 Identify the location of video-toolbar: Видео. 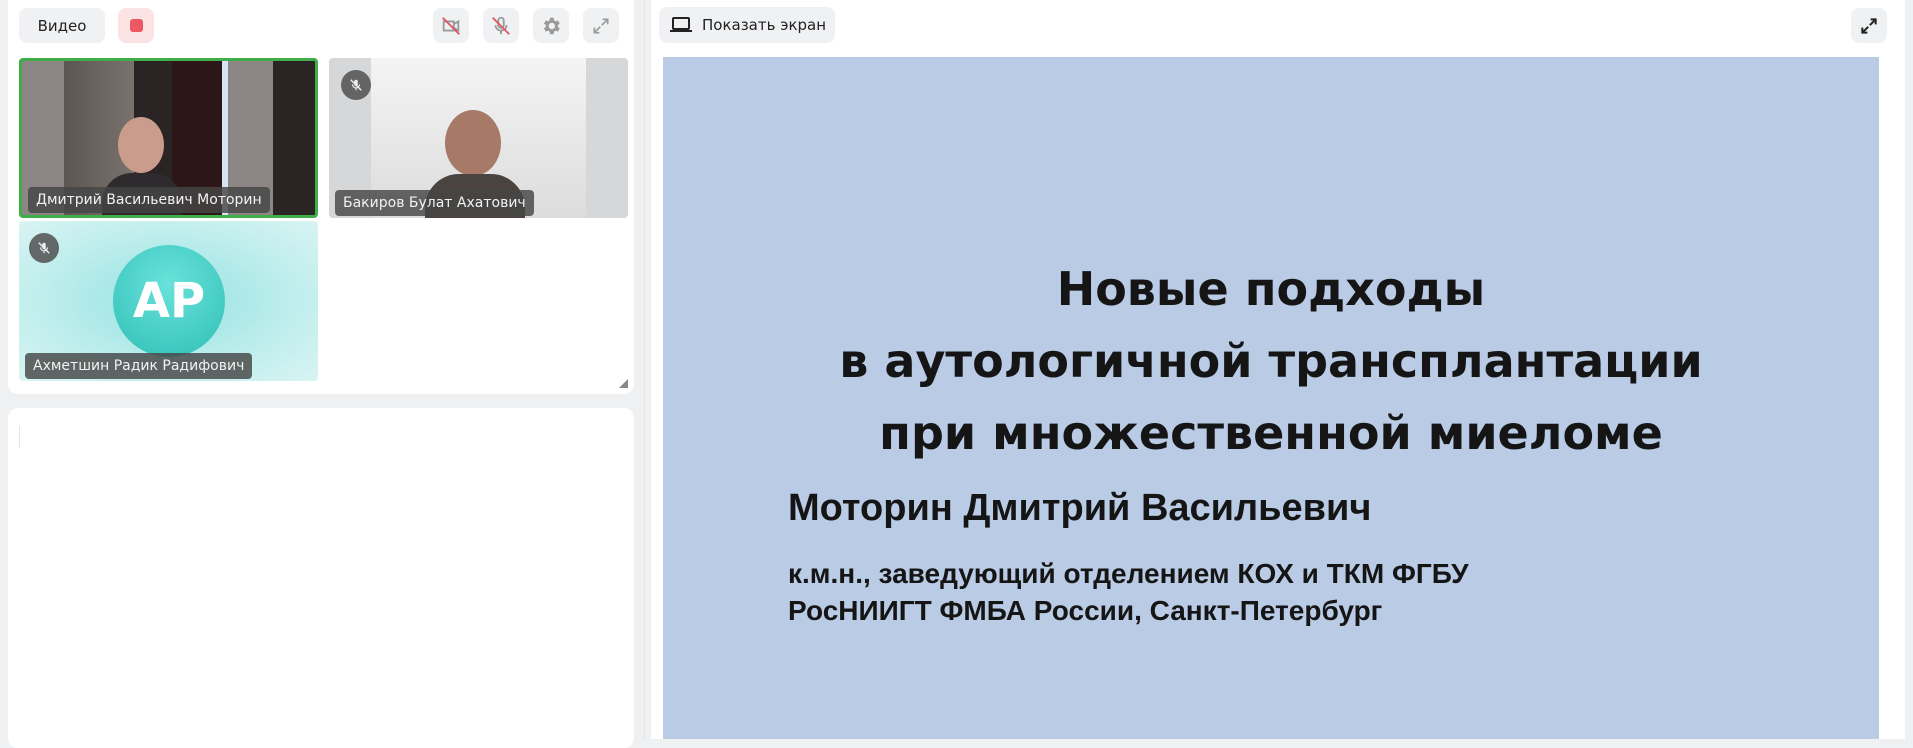
(321, 25).